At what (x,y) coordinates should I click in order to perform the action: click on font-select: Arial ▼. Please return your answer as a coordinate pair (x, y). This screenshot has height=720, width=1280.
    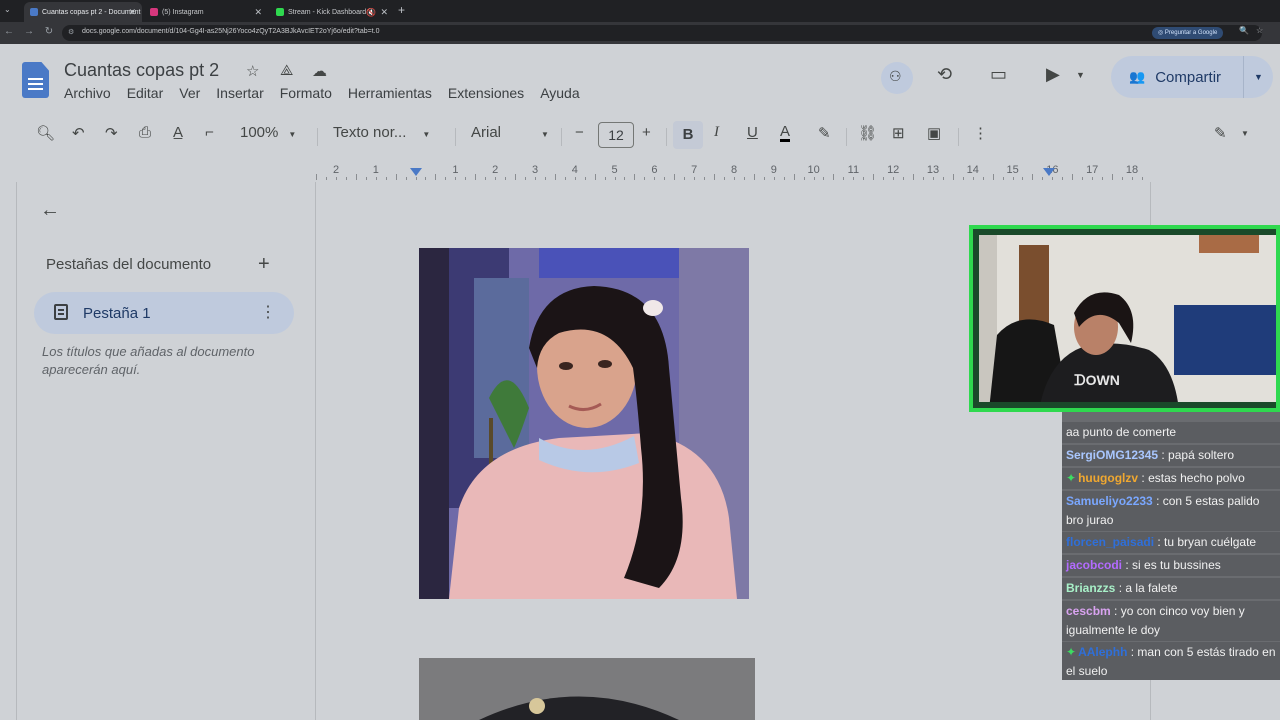
    Looking at the image, I should click on (510, 132).